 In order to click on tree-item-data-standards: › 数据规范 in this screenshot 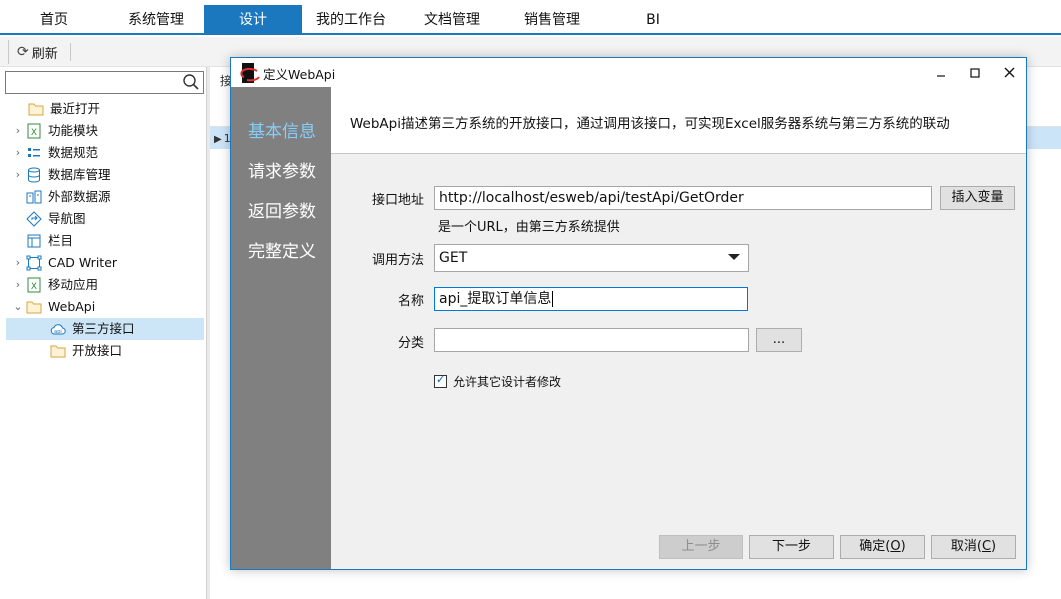, I will do `click(108, 153)`.